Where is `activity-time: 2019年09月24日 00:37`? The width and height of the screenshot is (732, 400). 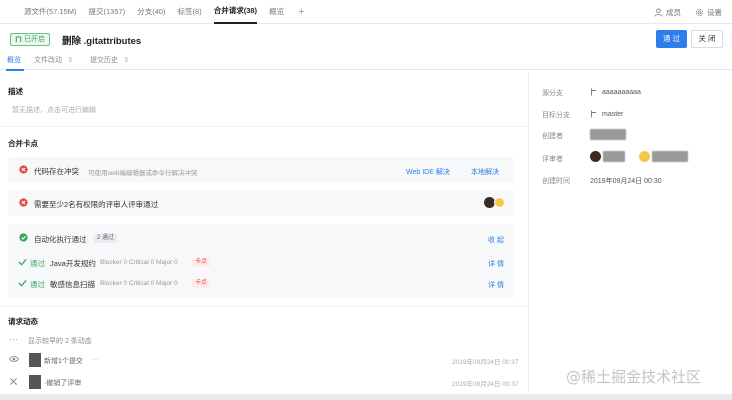
activity-time: 2019年09月24日 00:37 is located at coordinates (485, 384).